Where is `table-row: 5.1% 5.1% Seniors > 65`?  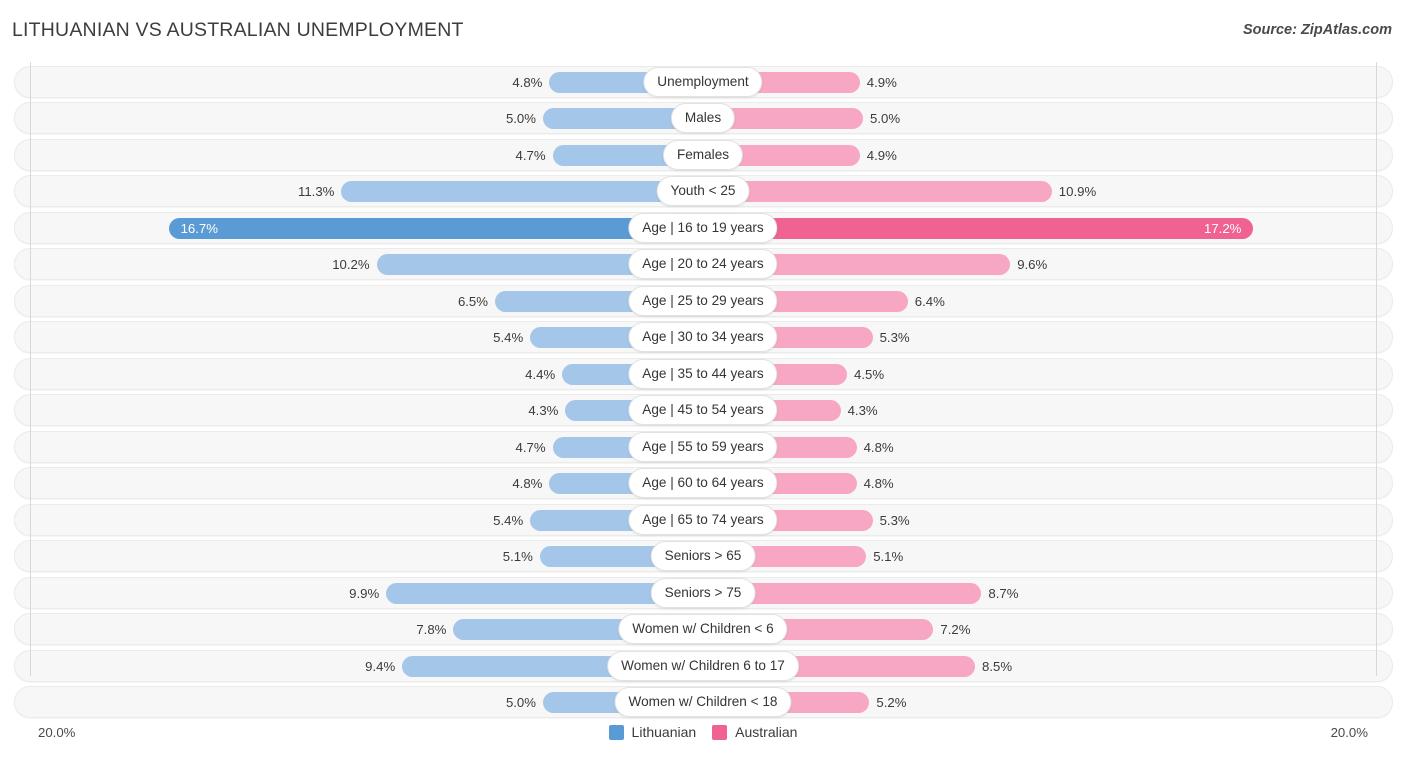
table-row: 5.1% 5.1% Seniors > 65 is located at coordinates (703, 556).